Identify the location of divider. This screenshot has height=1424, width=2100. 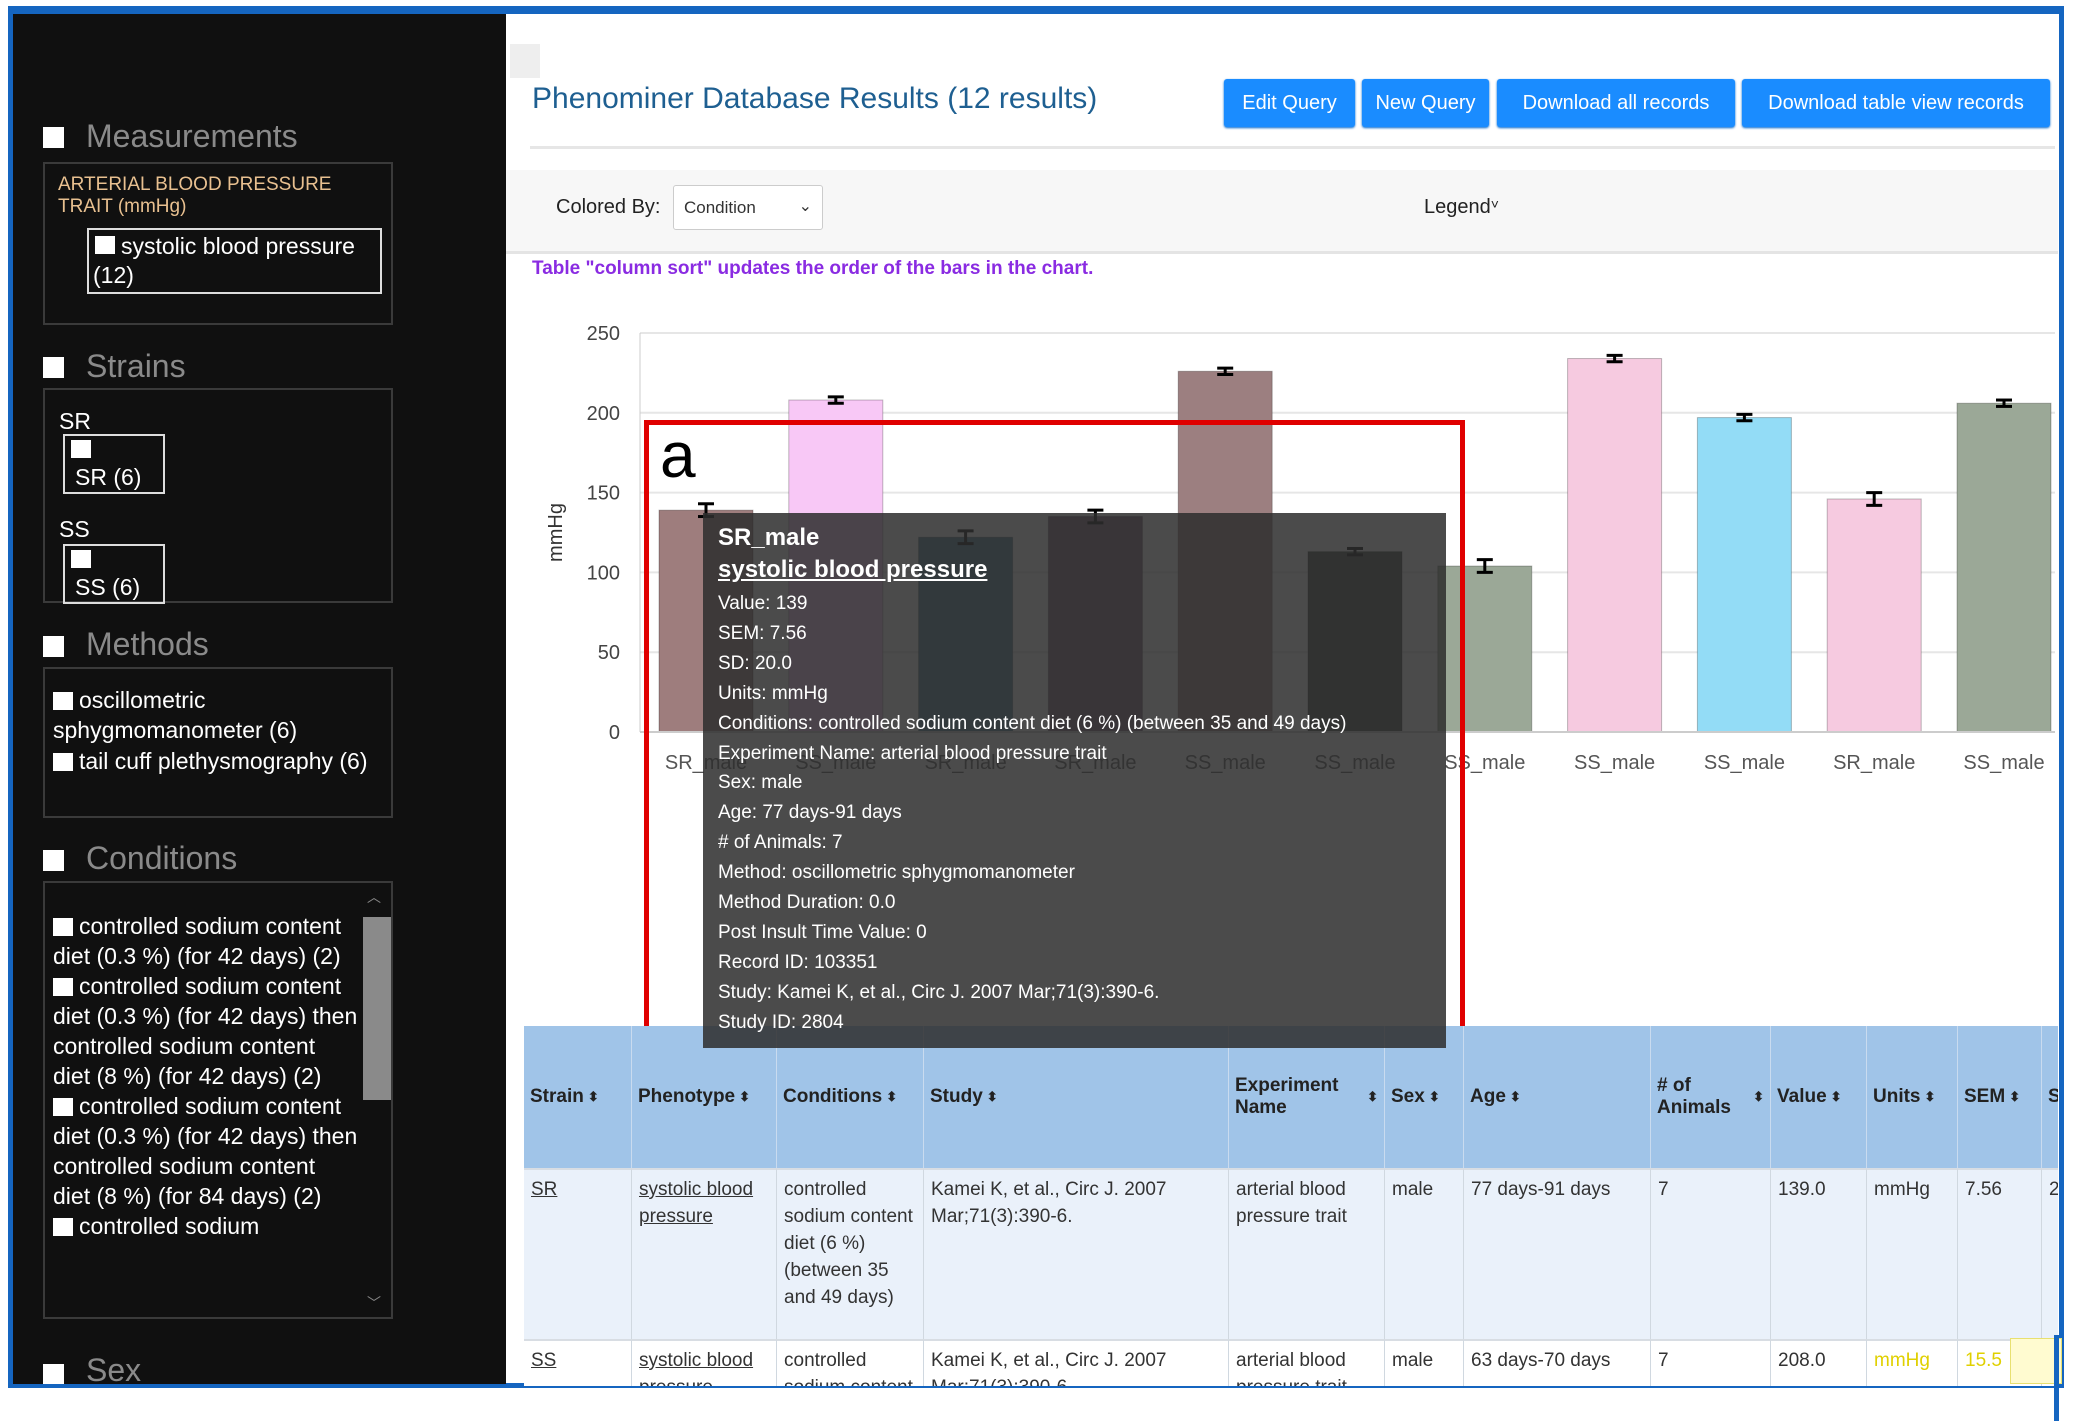
(1292, 147).